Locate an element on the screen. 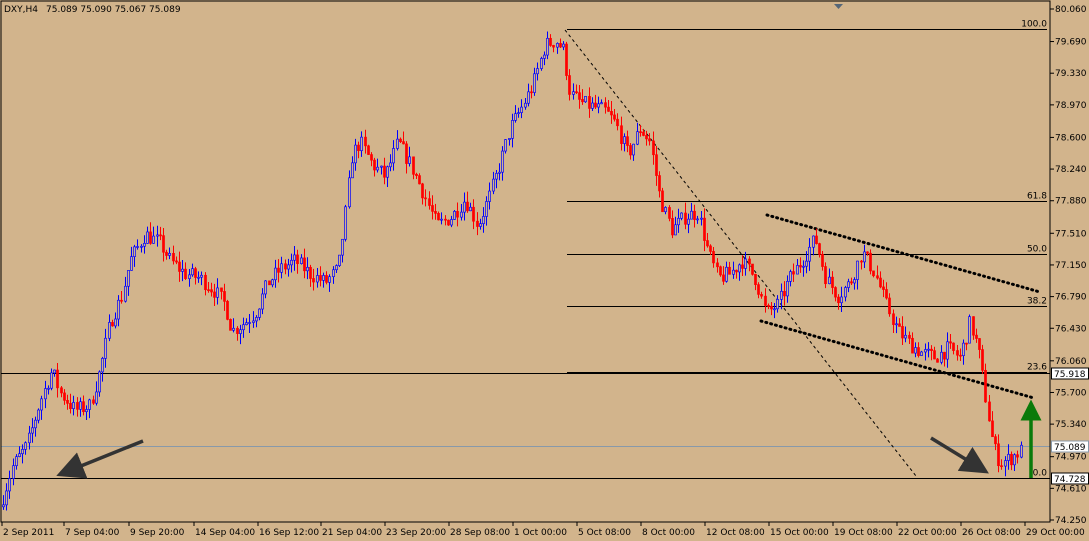  price-tick-label: 76.060 is located at coordinates (1071, 362).